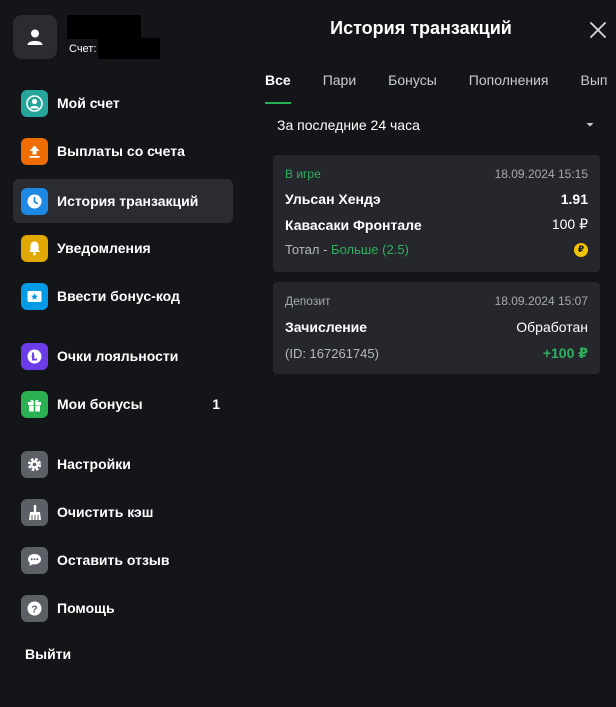 The width and height of the screenshot is (616, 707). I want to click on sidebar-item-help: ? Помощь, so click(123, 608).